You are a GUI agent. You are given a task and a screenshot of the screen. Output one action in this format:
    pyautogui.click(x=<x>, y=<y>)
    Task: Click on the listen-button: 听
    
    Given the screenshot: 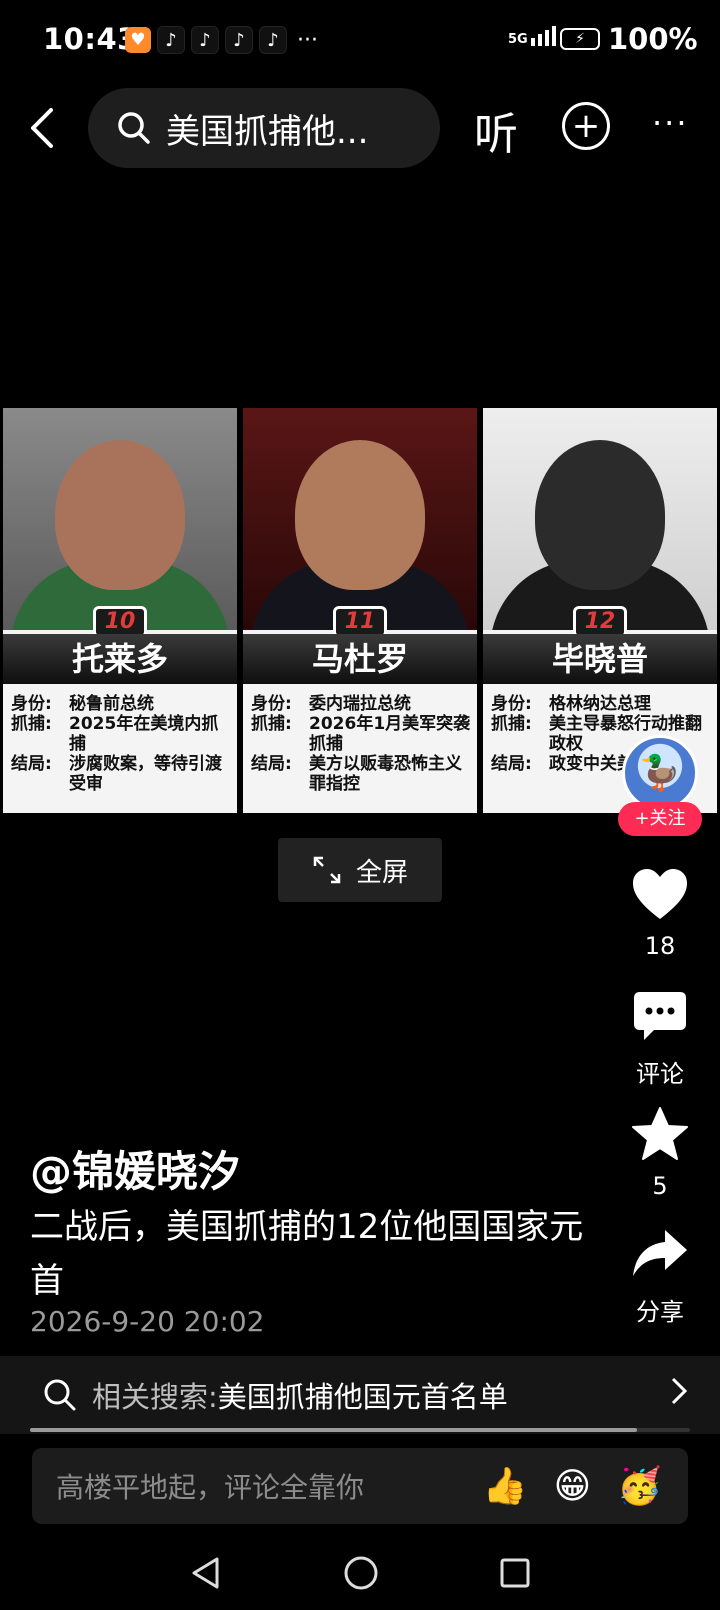 What is the action you would take?
    pyautogui.click(x=496, y=130)
    